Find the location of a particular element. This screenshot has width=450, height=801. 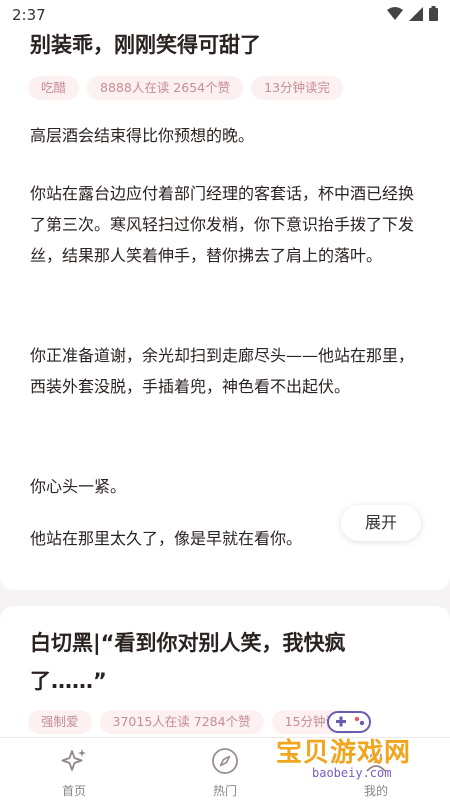

status-time: 2:37 is located at coordinates (29, 15).